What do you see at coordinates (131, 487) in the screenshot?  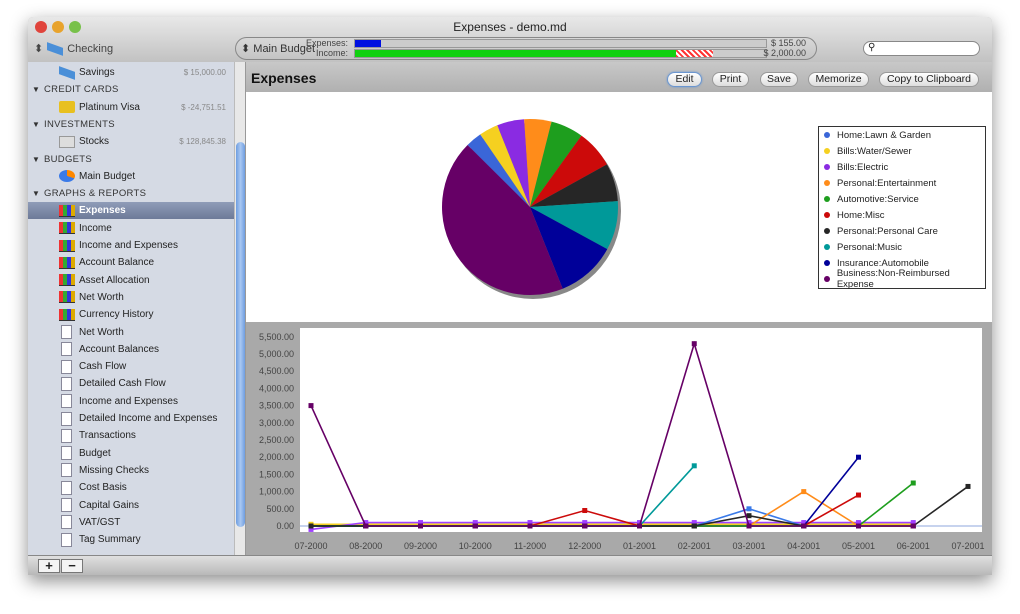 I see `sidebar-item: Cost Basis` at bounding box center [131, 487].